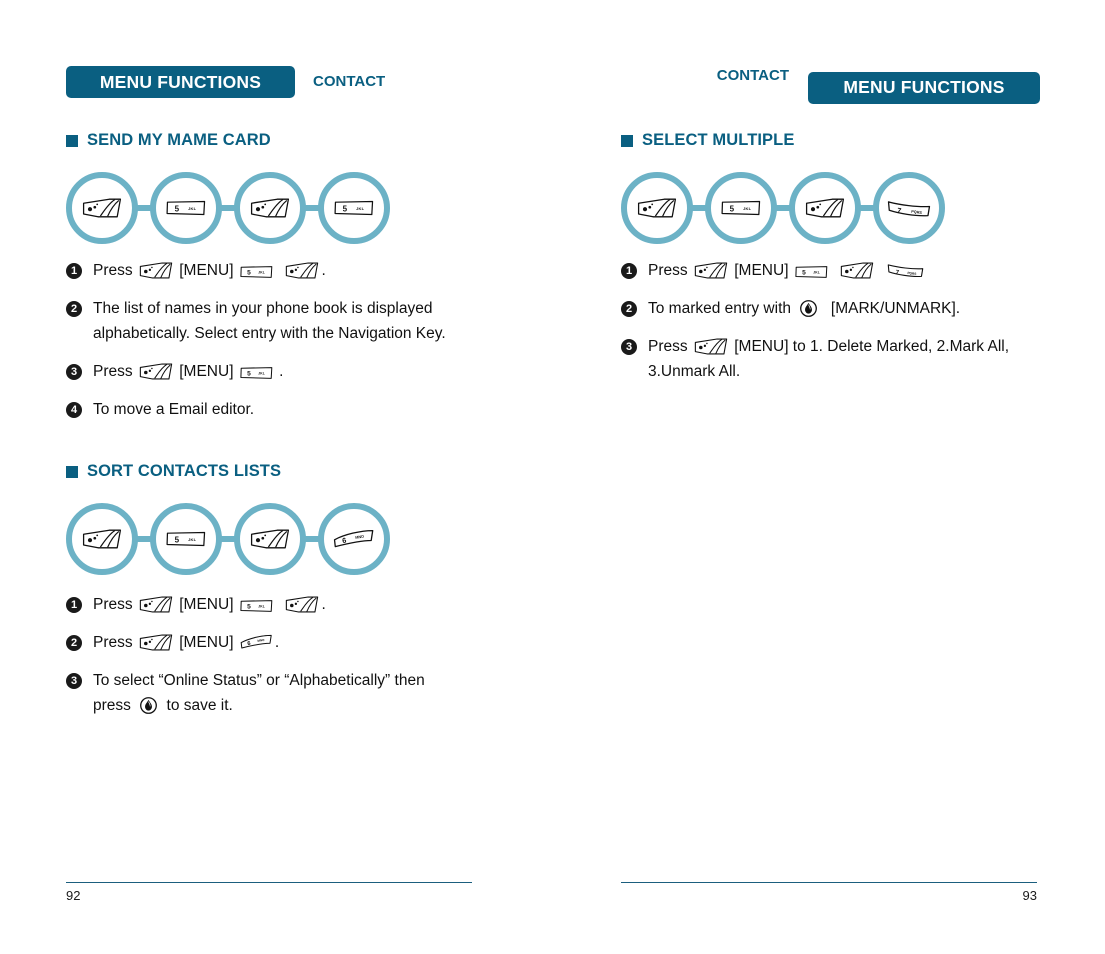  Describe the element at coordinates (74, 410) in the screenshot. I see `step-number-badge: 4` at that location.